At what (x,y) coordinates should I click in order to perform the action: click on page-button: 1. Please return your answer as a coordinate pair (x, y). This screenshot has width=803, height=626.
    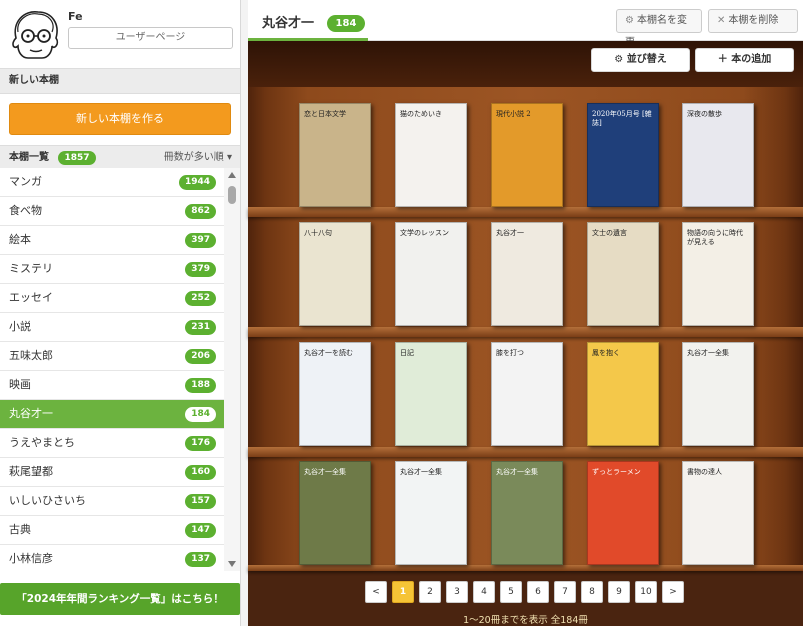
    Looking at the image, I should click on (403, 592).